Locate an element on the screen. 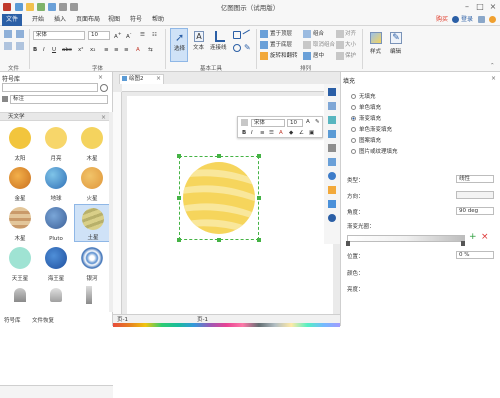 This screenshot has height=398, width=500. float-align-icon: ≡ is located at coordinates (262, 133).